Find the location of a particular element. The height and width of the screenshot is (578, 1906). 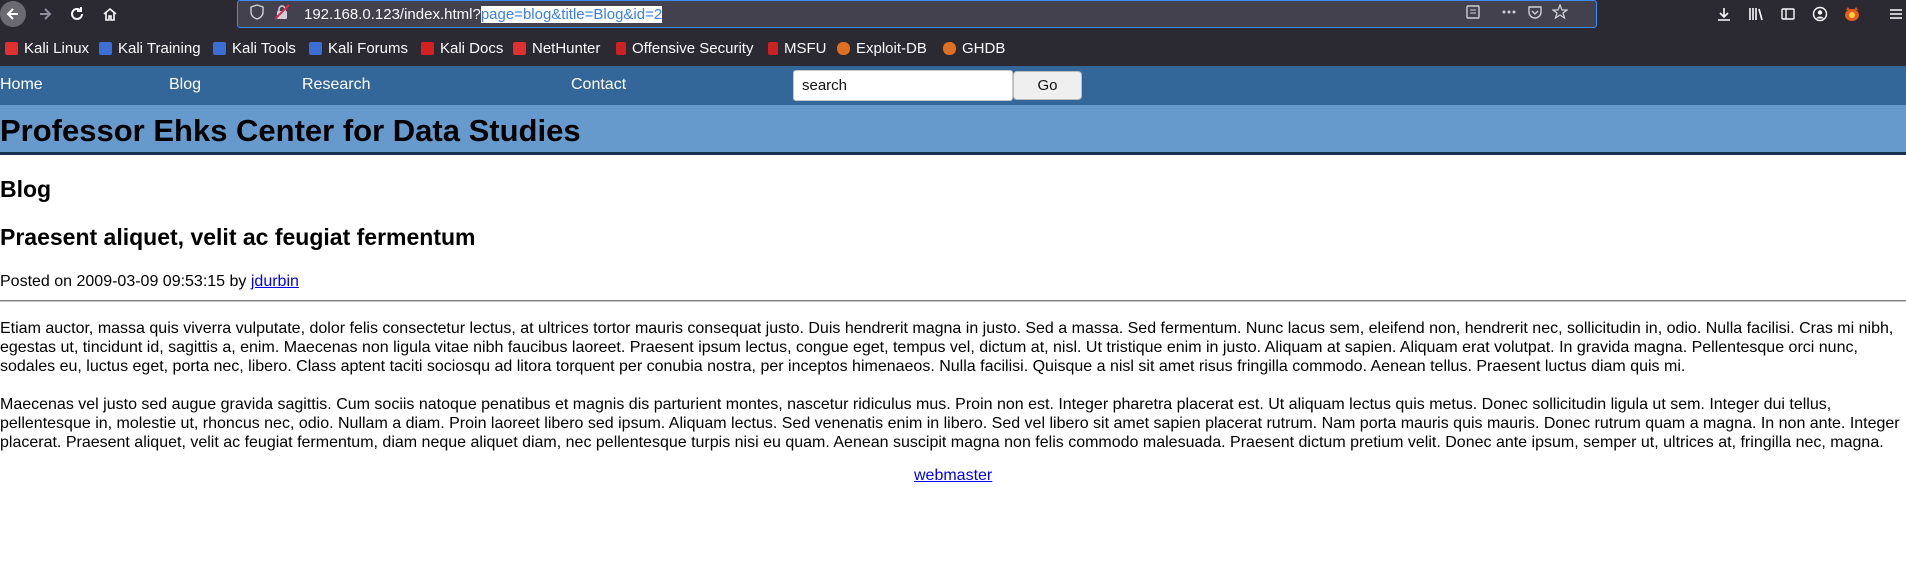

kali-tools-icon is located at coordinates (219, 48).